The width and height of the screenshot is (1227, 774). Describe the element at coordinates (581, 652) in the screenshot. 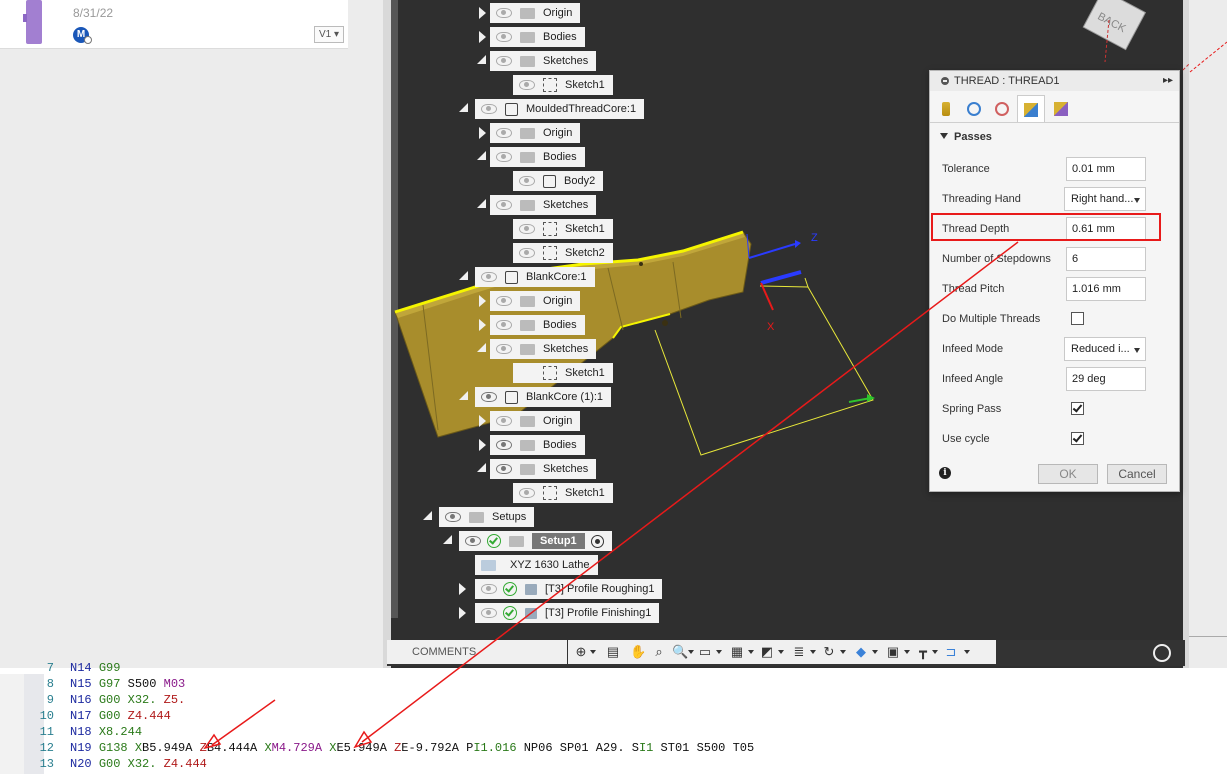

I see `orbit-icon: ⊕` at that location.